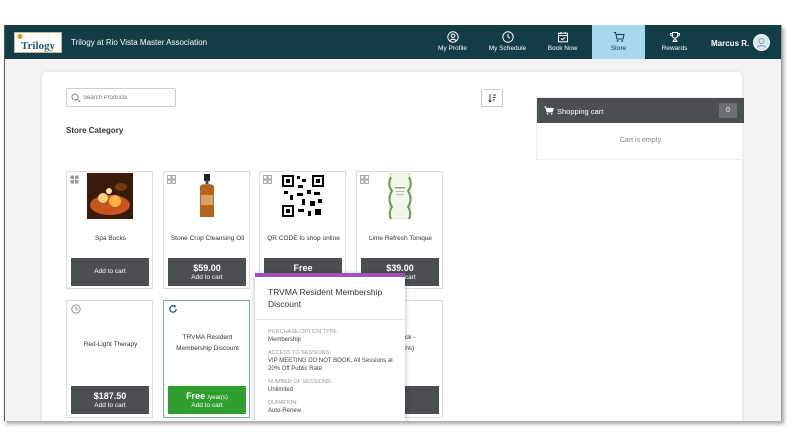 This screenshot has height=446, width=796. What do you see at coordinates (207, 196) in the screenshot?
I see `oil-bottle-image` at bounding box center [207, 196].